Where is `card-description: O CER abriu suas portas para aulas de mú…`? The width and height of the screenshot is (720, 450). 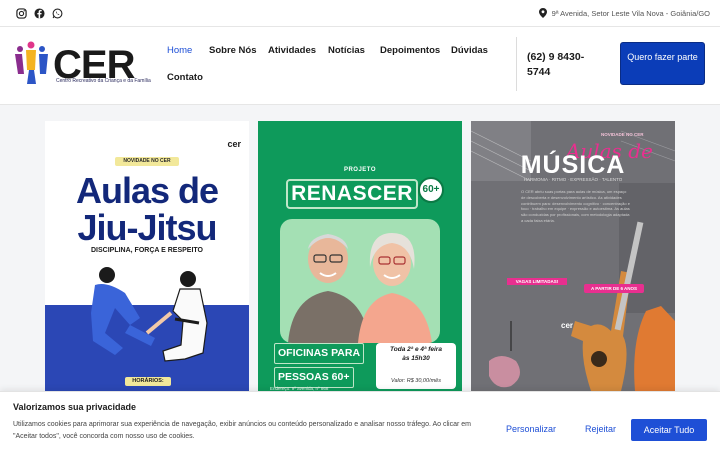 card-description: O CER abriu suas portas para aulas de mú… is located at coordinates (575, 206).